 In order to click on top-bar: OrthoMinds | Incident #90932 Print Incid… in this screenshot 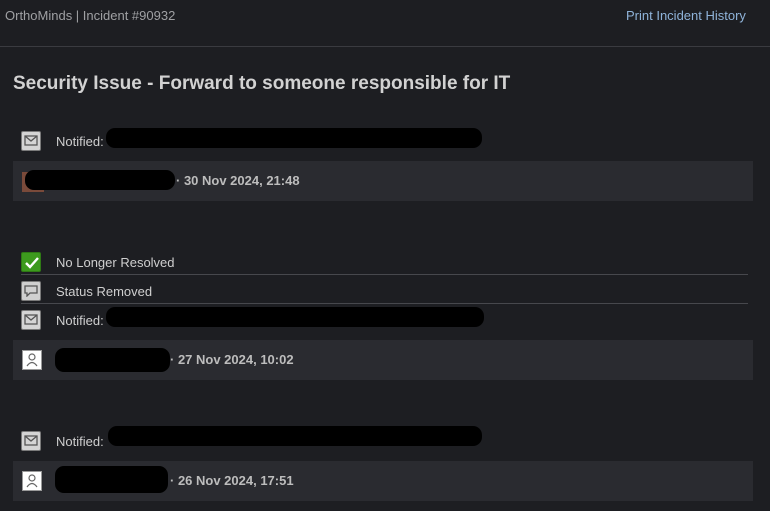, I will do `click(385, 23)`.